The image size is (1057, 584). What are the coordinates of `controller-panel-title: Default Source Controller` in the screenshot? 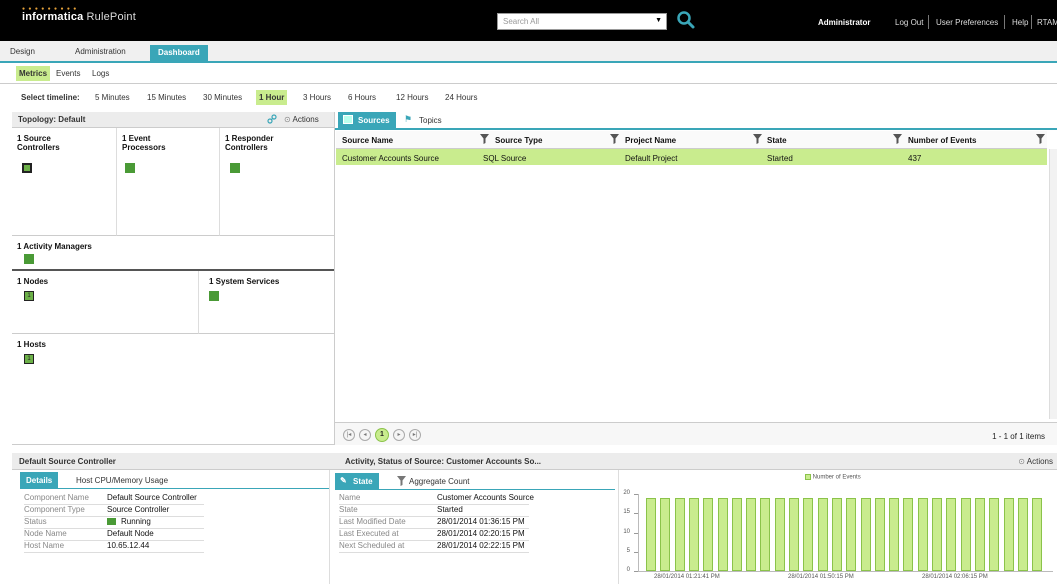 It's located at (67, 461).